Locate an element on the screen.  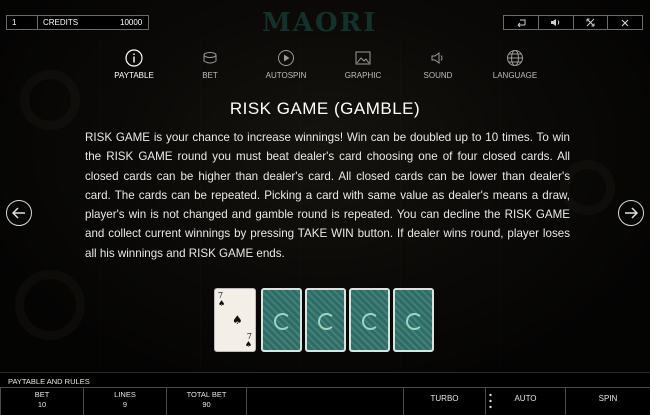
image-icon is located at coordinates (363, 58).